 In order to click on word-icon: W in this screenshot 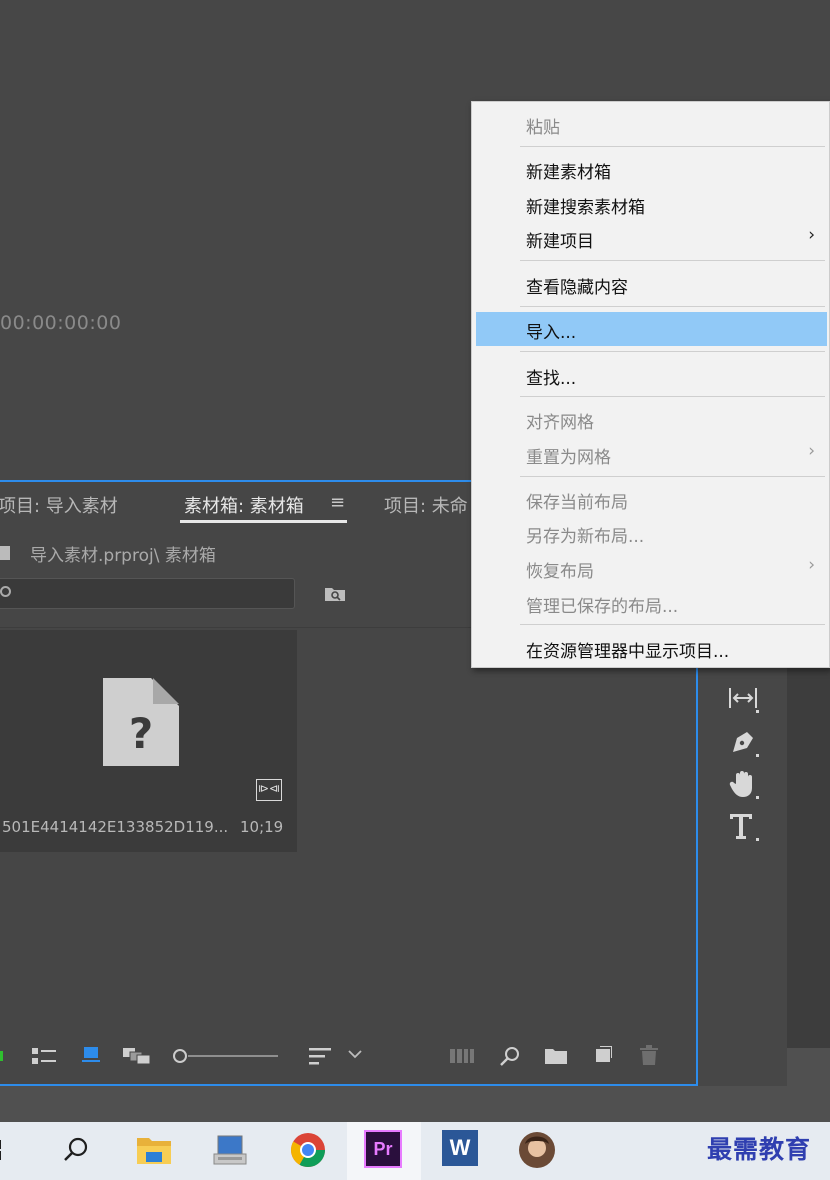, I will do `click(460, 1148)`.